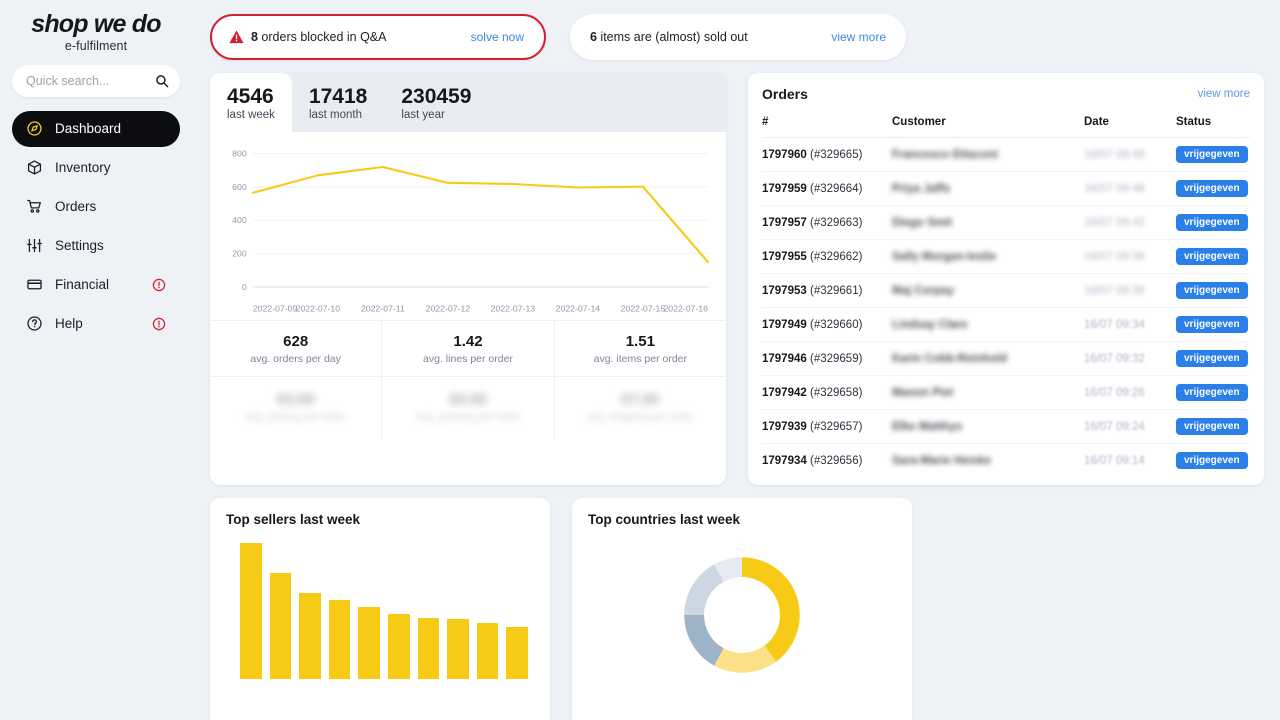 The height and width of the screenshot is (720, 1280). What do you see at coordinates (858, 37) in the screenshot?
I see `view-more-link: view more` at bounding box center [858, 37].